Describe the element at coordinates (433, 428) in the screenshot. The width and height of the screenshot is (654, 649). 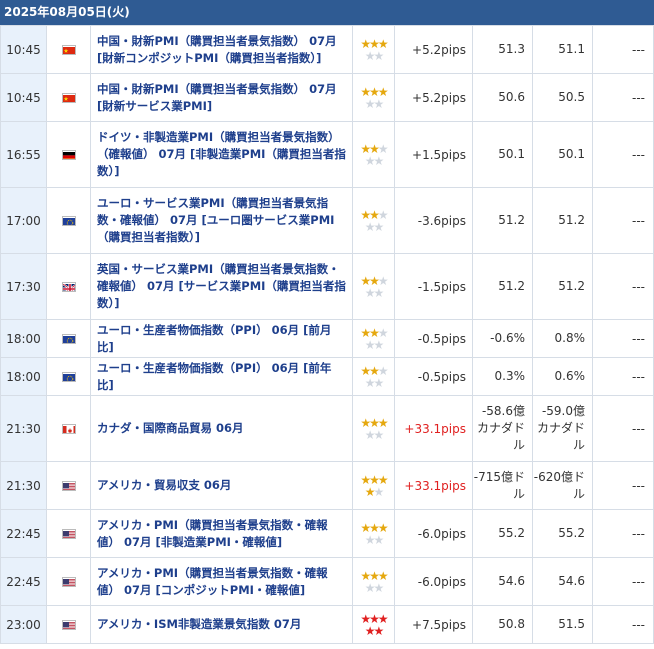
I see `pips-change: +33.1pips` at that location.